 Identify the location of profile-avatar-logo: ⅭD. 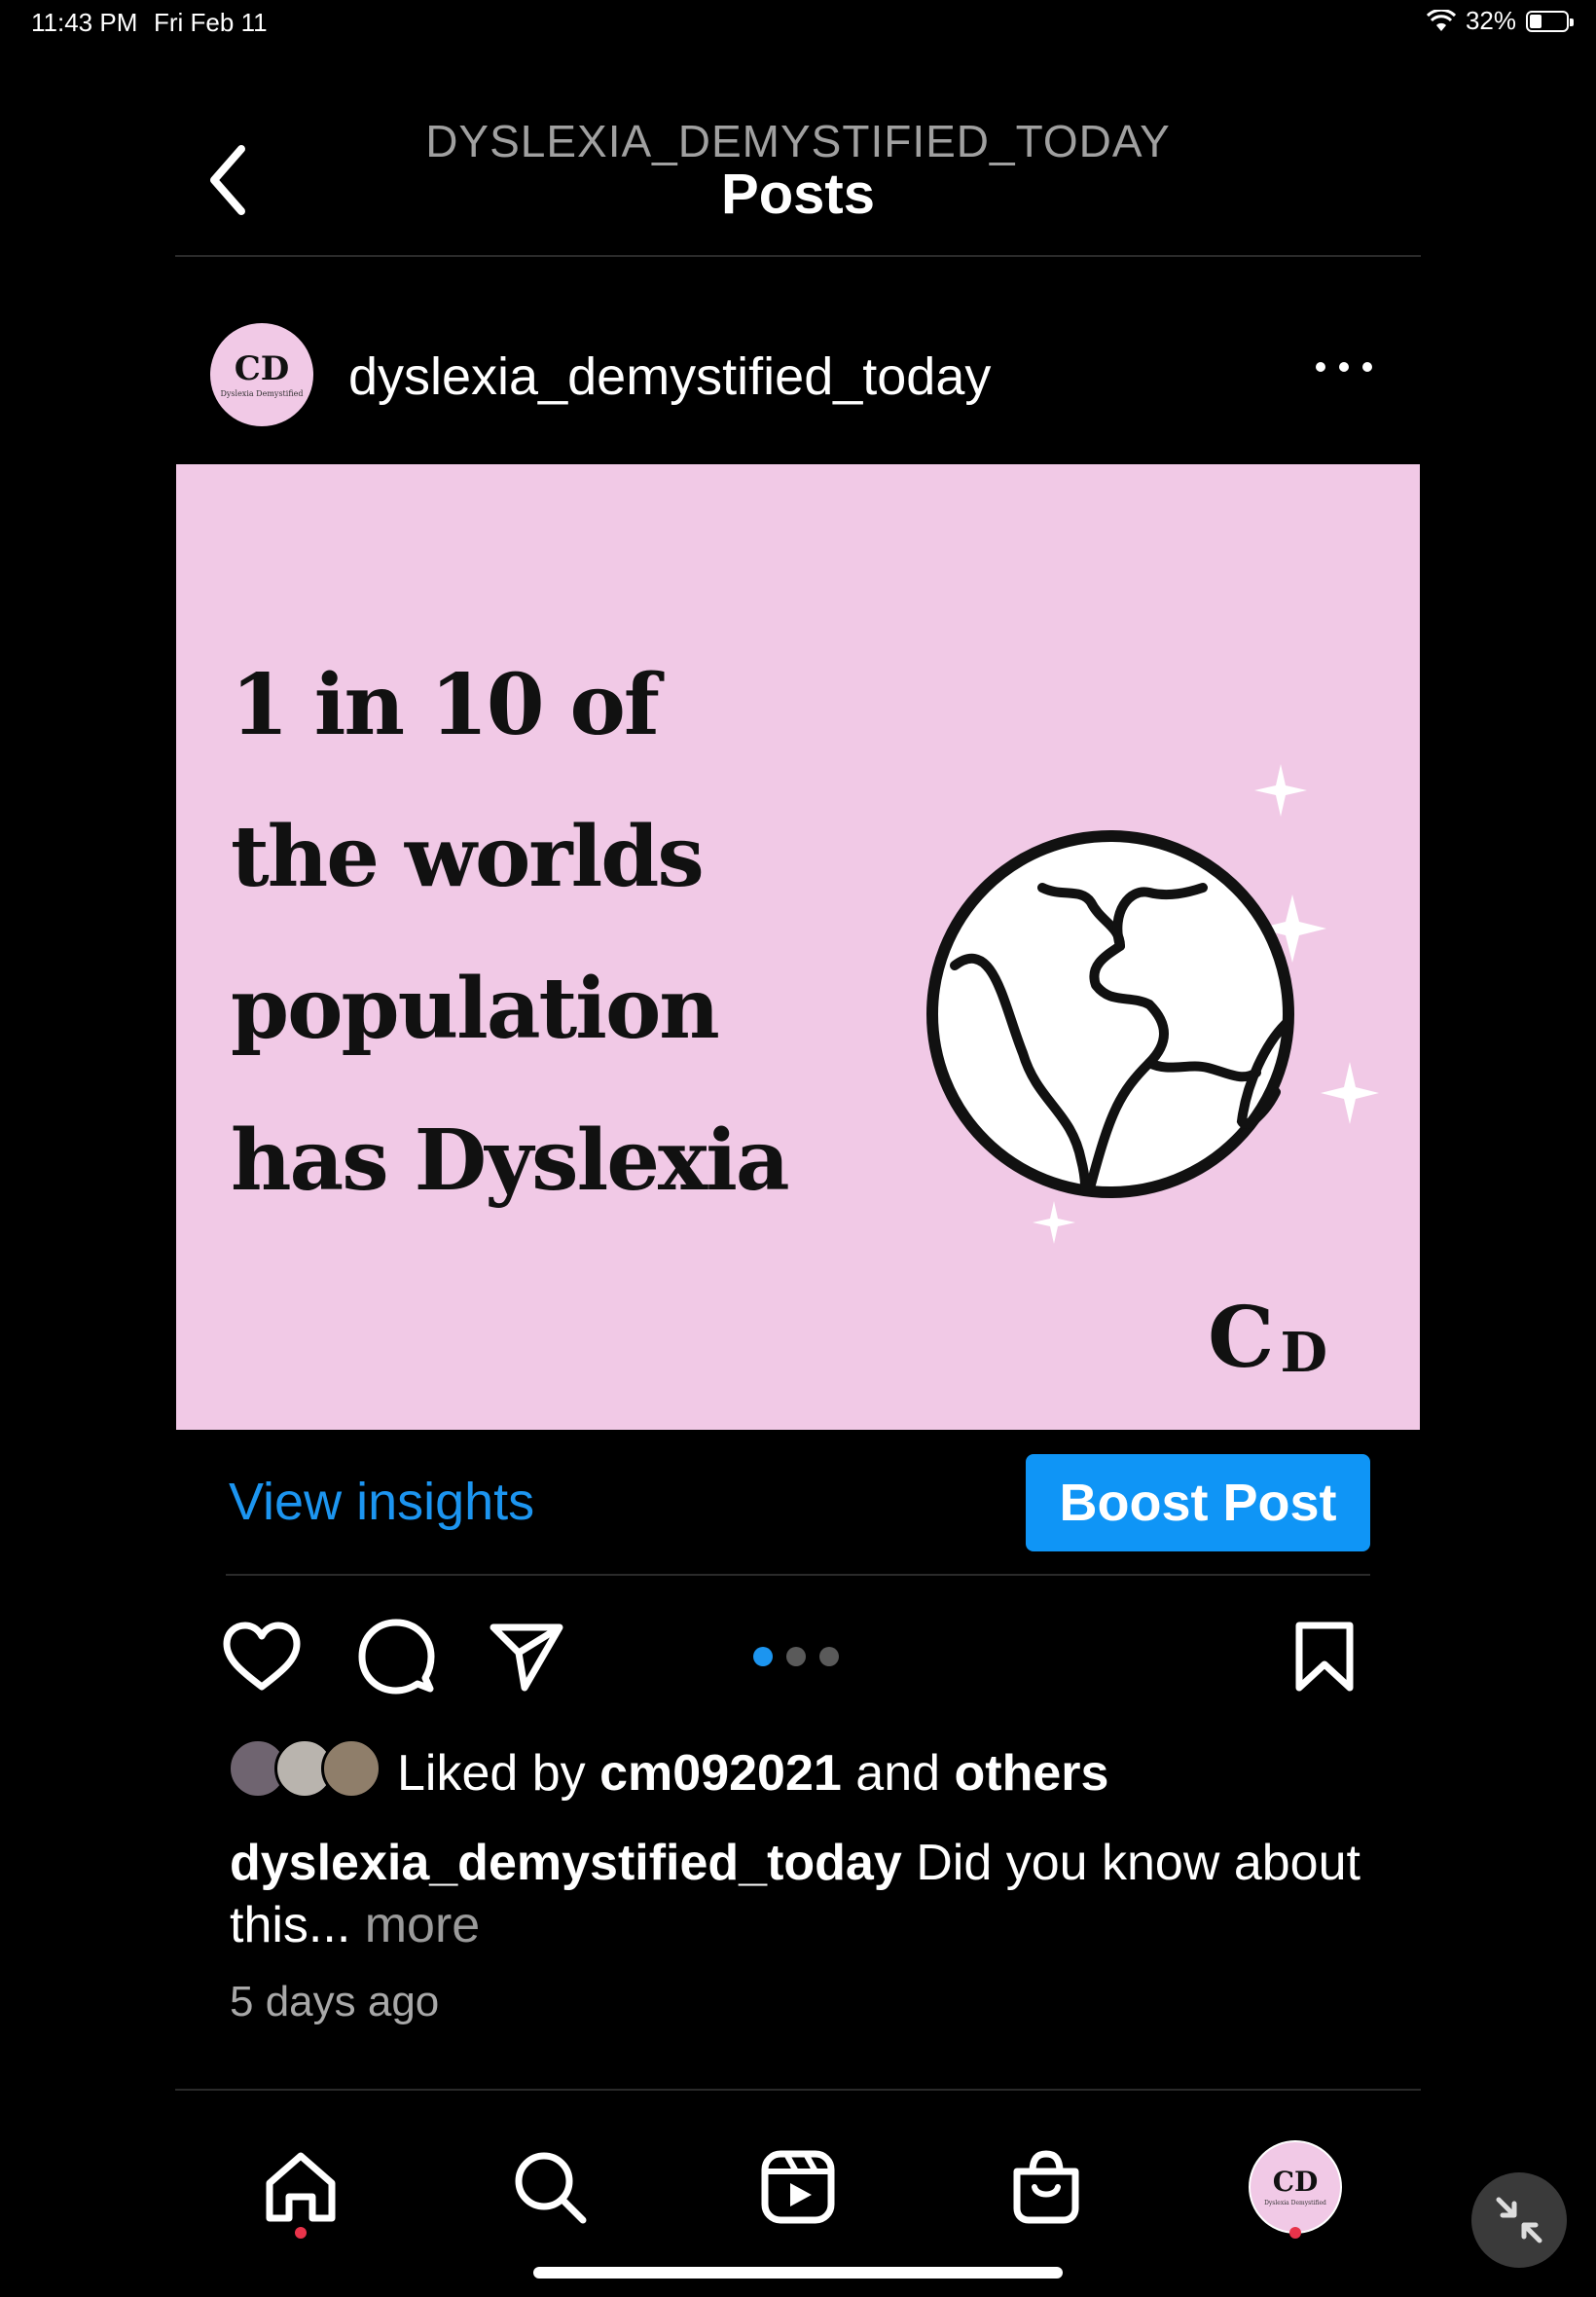
(1295, 2181).